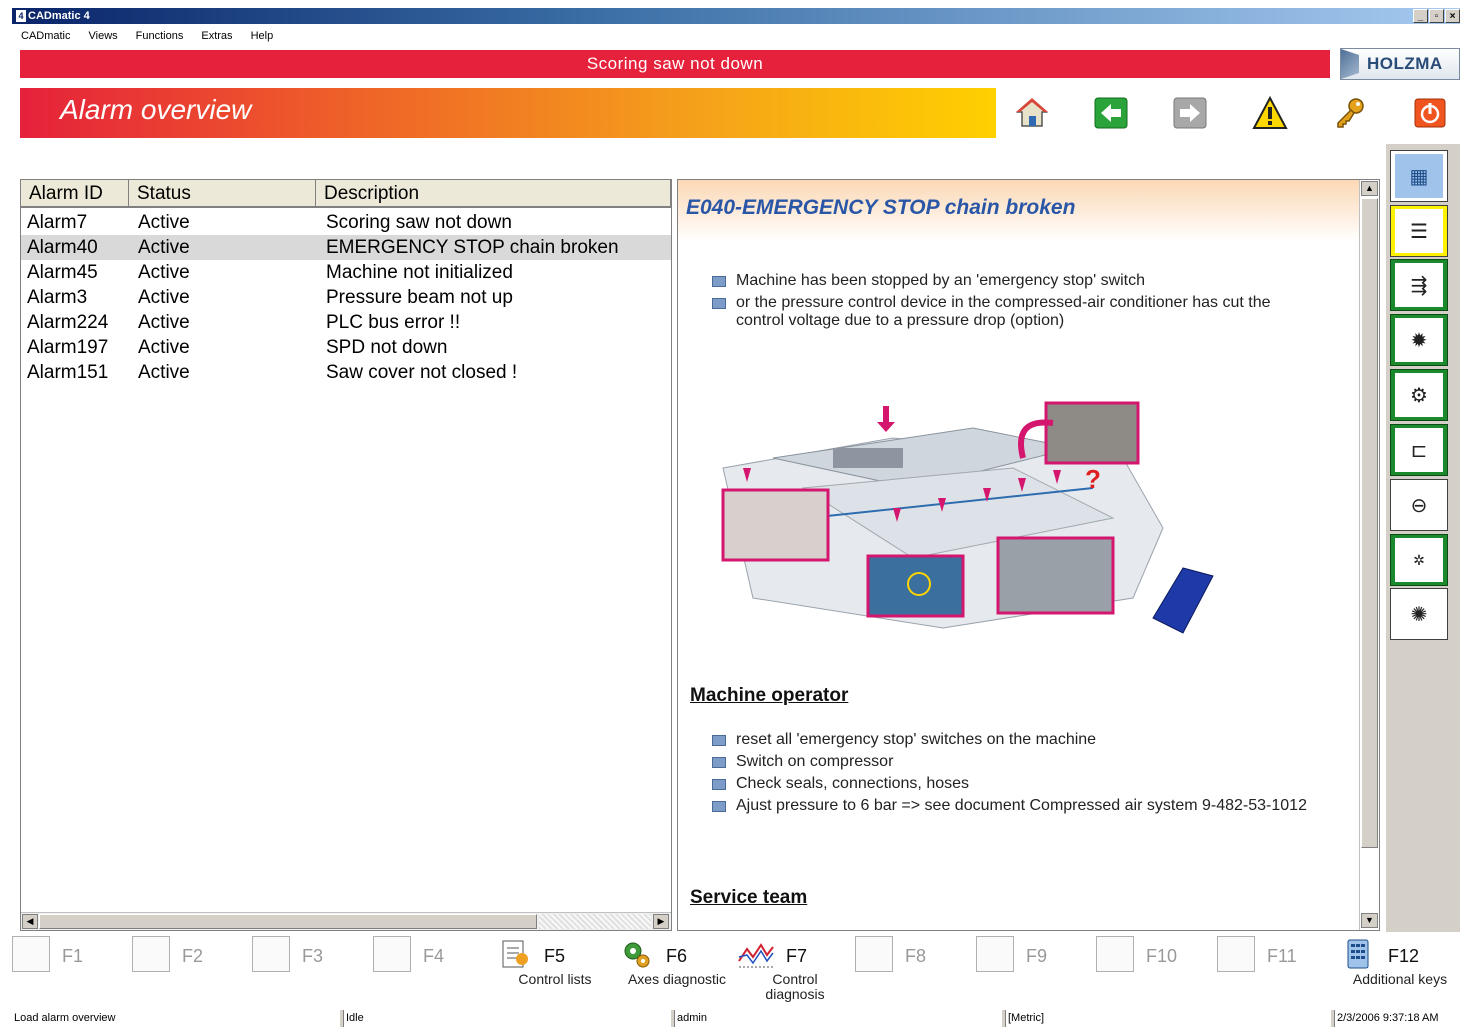 This screenshot has width=1460, height=1027. I want to click on alarm-id-cell: Alarm3, so click(57, 297).